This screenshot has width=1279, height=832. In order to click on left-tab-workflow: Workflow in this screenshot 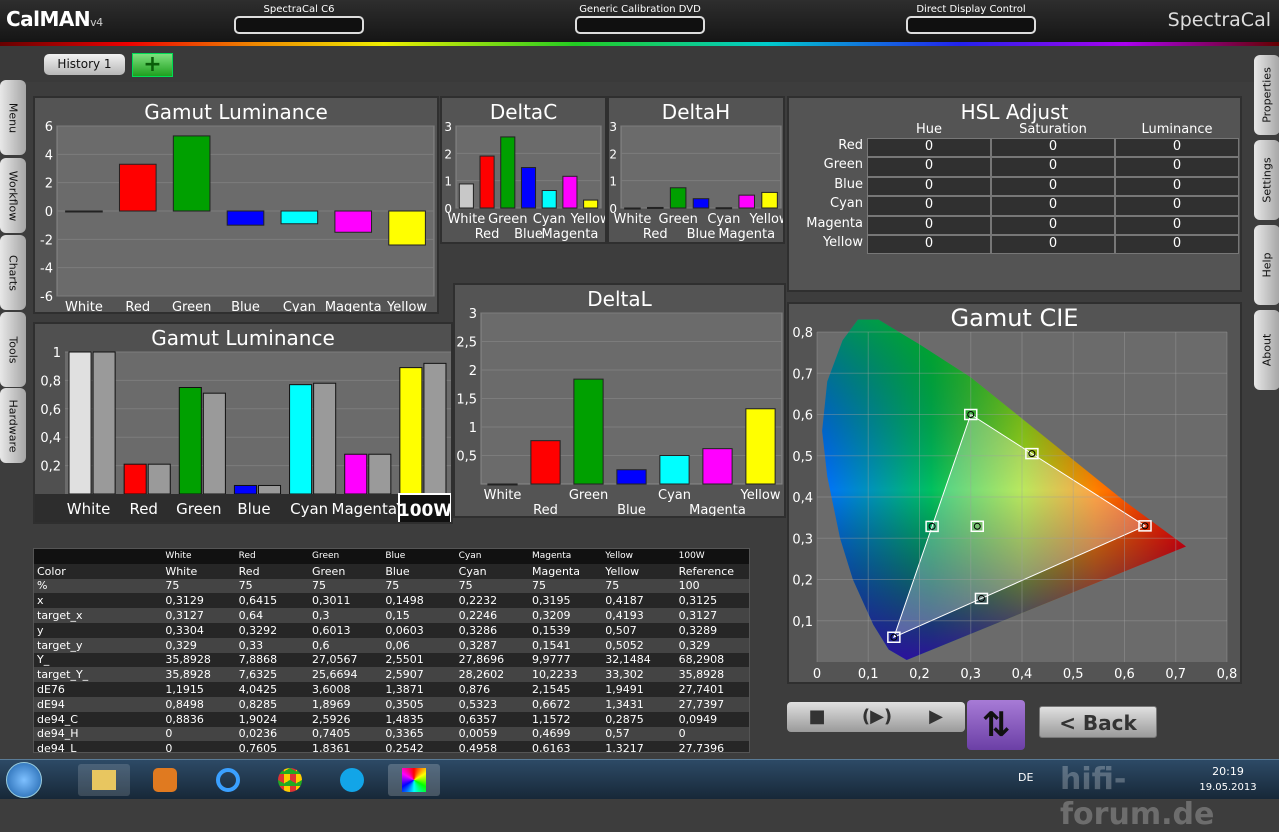, I will do `click(13, 195)`.